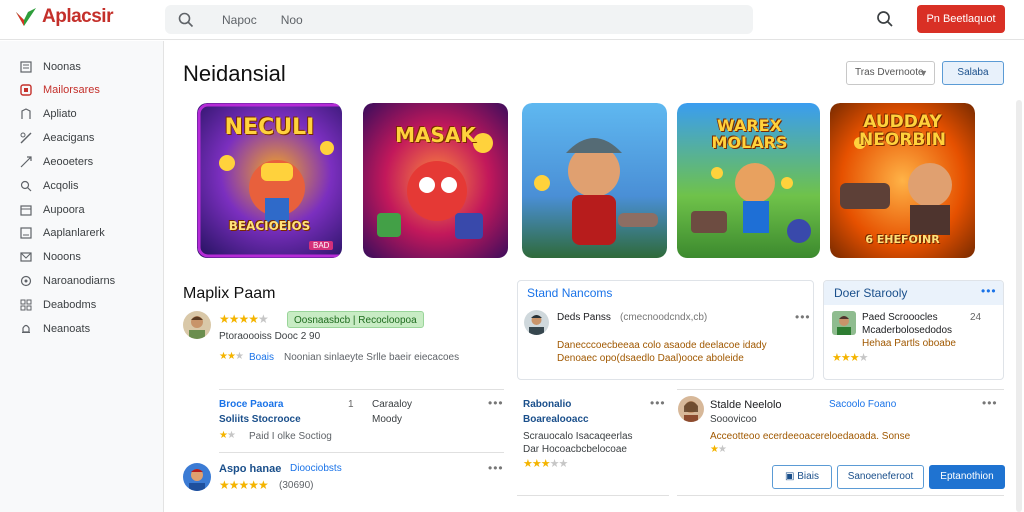  Describe the element at coordinates (749, 180) in the screenshot. I see `game-card-3: WAREX MOLARS` at that location.